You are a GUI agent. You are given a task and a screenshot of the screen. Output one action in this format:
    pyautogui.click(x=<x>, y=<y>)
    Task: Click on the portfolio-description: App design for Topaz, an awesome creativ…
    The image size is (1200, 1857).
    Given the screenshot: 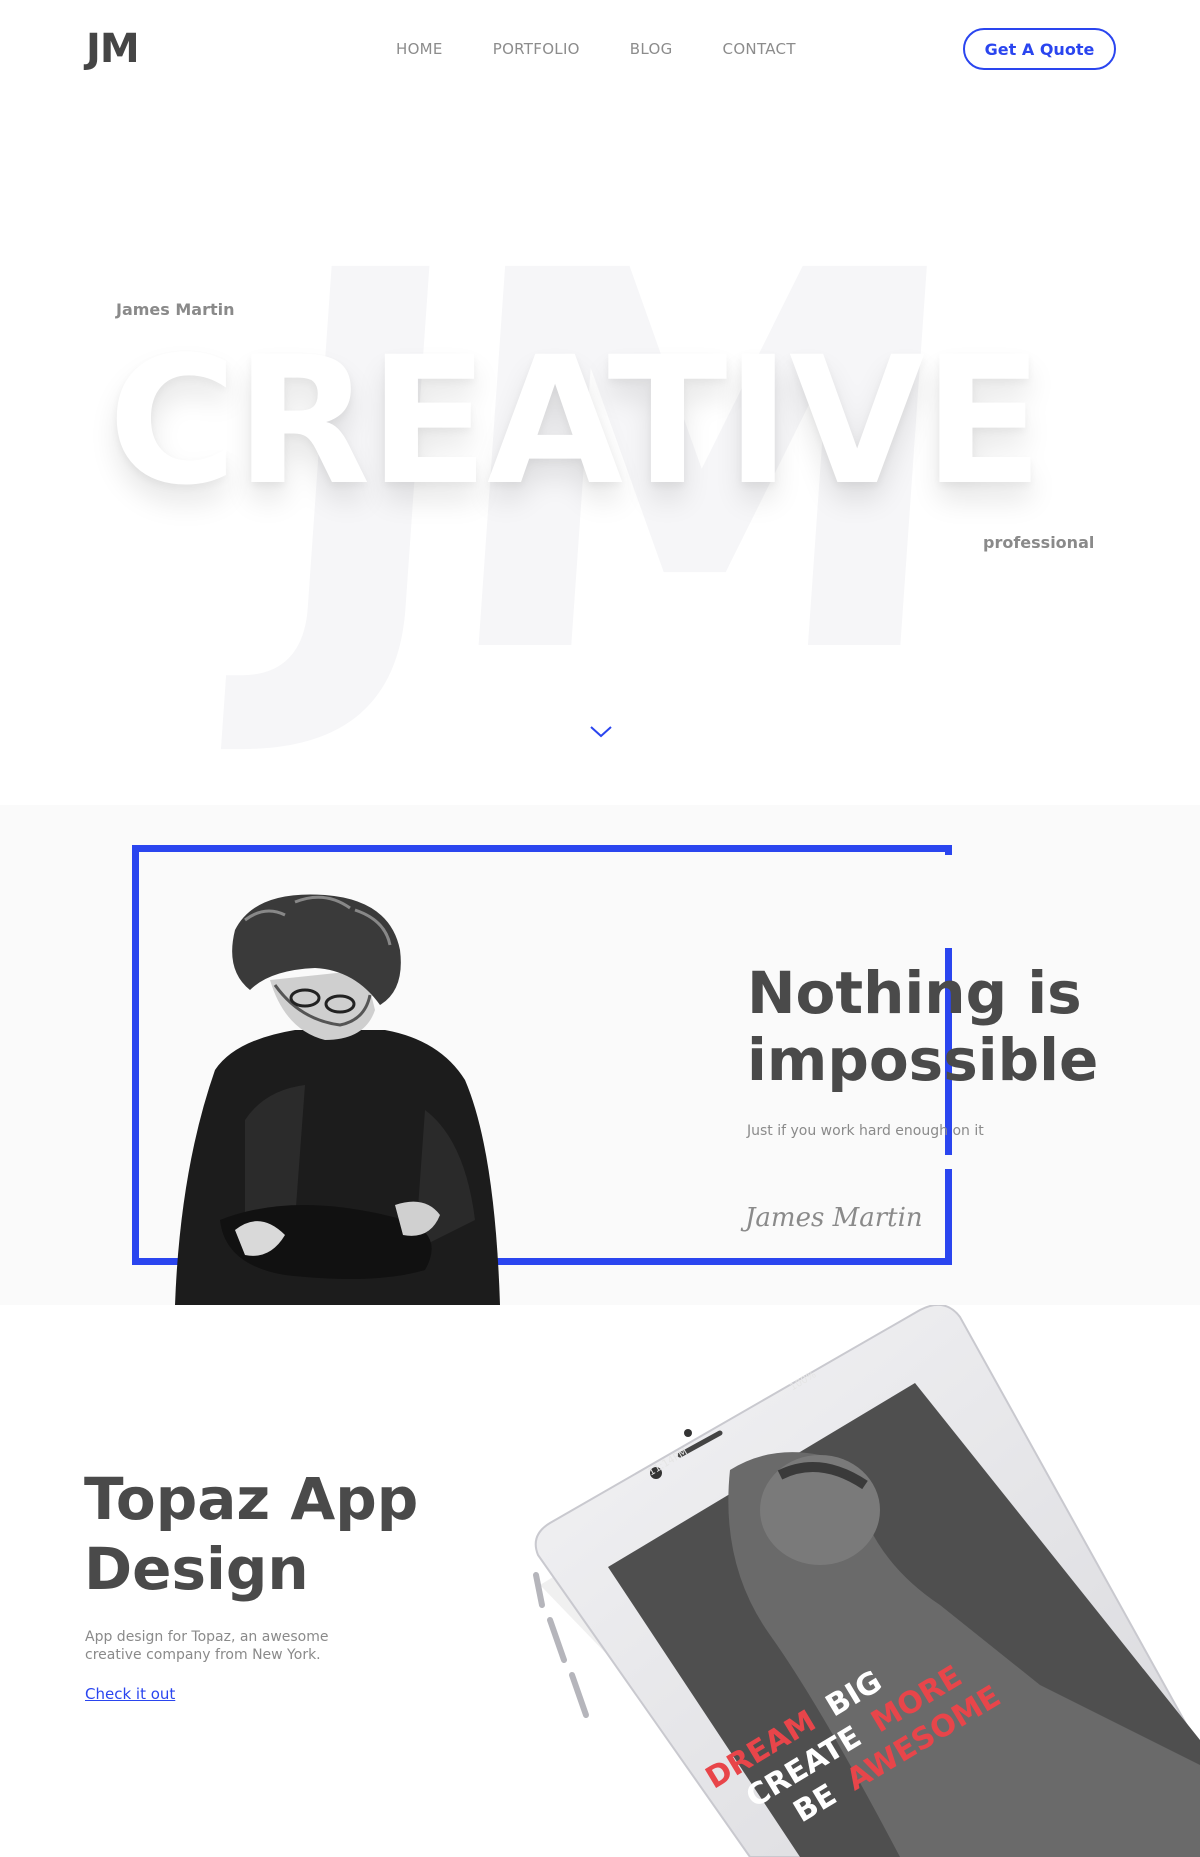 What is the action you would take?
    pyautogui.click(x=207, y=1646)
    